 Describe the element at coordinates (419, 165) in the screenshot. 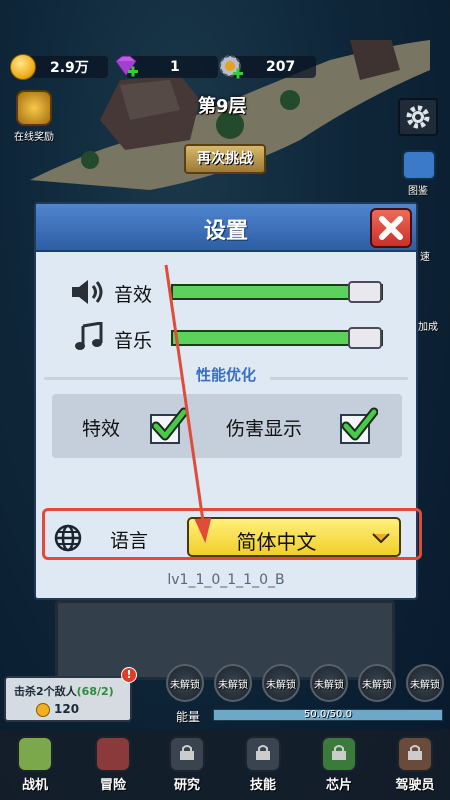

I see `codex-icon` at that location.